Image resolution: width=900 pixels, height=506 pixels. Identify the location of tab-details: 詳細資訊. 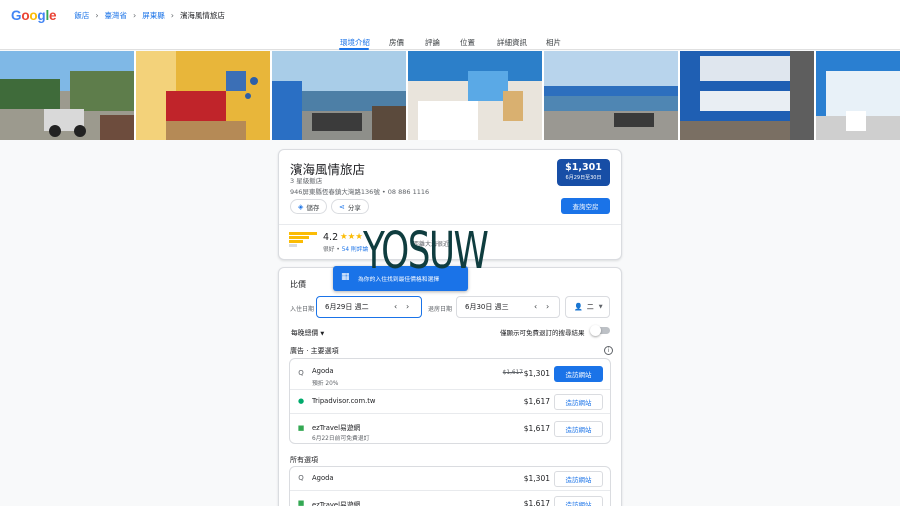
(512, 42).